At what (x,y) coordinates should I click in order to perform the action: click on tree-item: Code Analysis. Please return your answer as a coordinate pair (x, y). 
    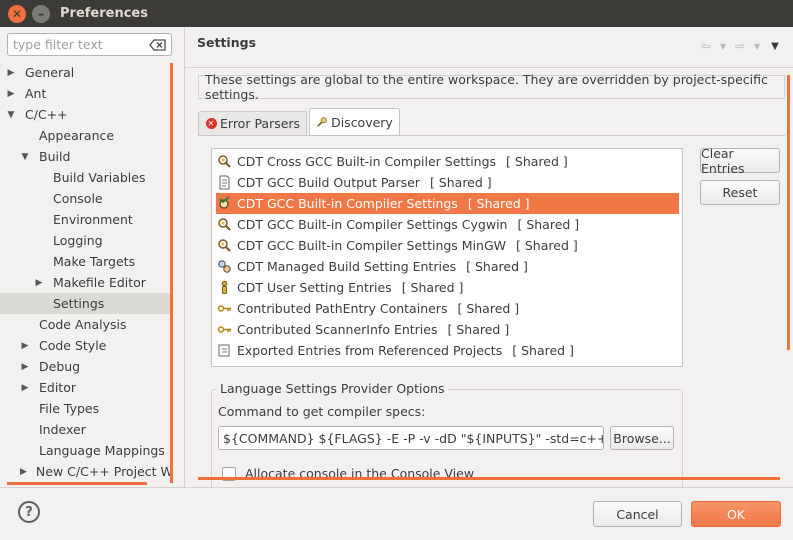
    Looking at the image, I should click on (86, 324).